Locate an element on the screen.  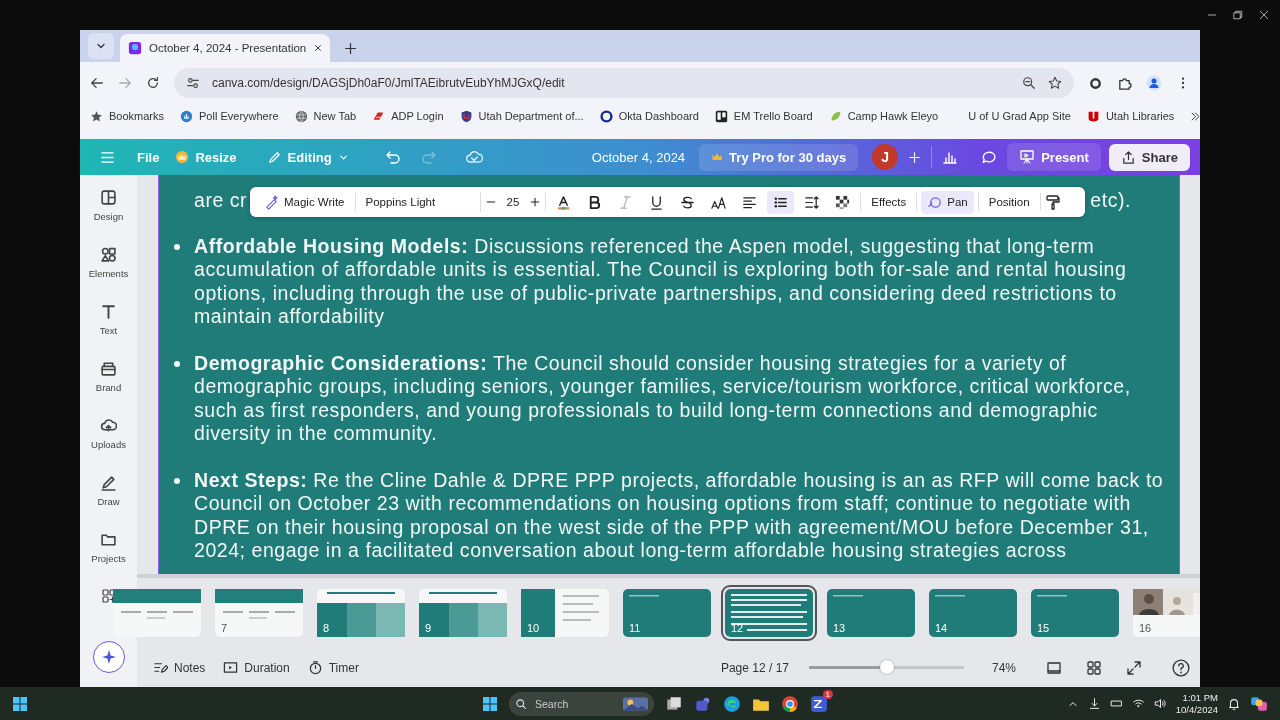
chrome-icon is located at coordinates (790, 703).